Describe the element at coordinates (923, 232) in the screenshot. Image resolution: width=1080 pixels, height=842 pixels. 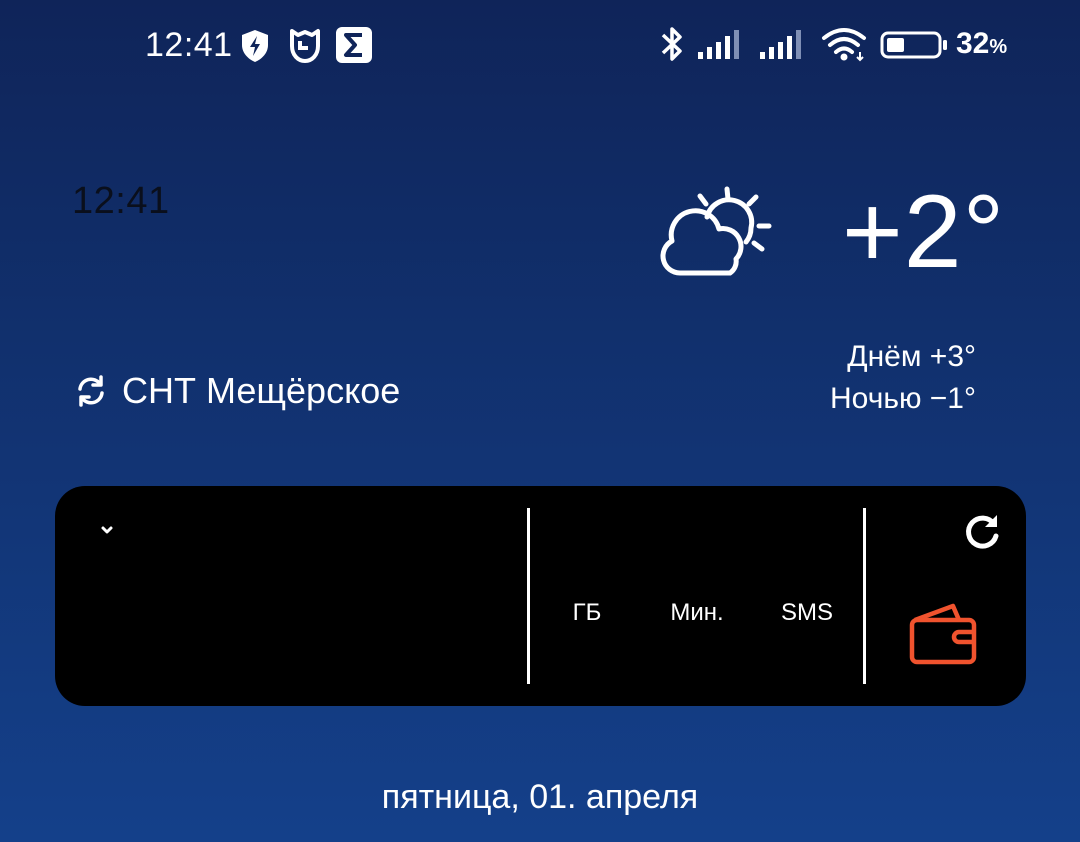
I see `current-temperature: +2°` at that location.